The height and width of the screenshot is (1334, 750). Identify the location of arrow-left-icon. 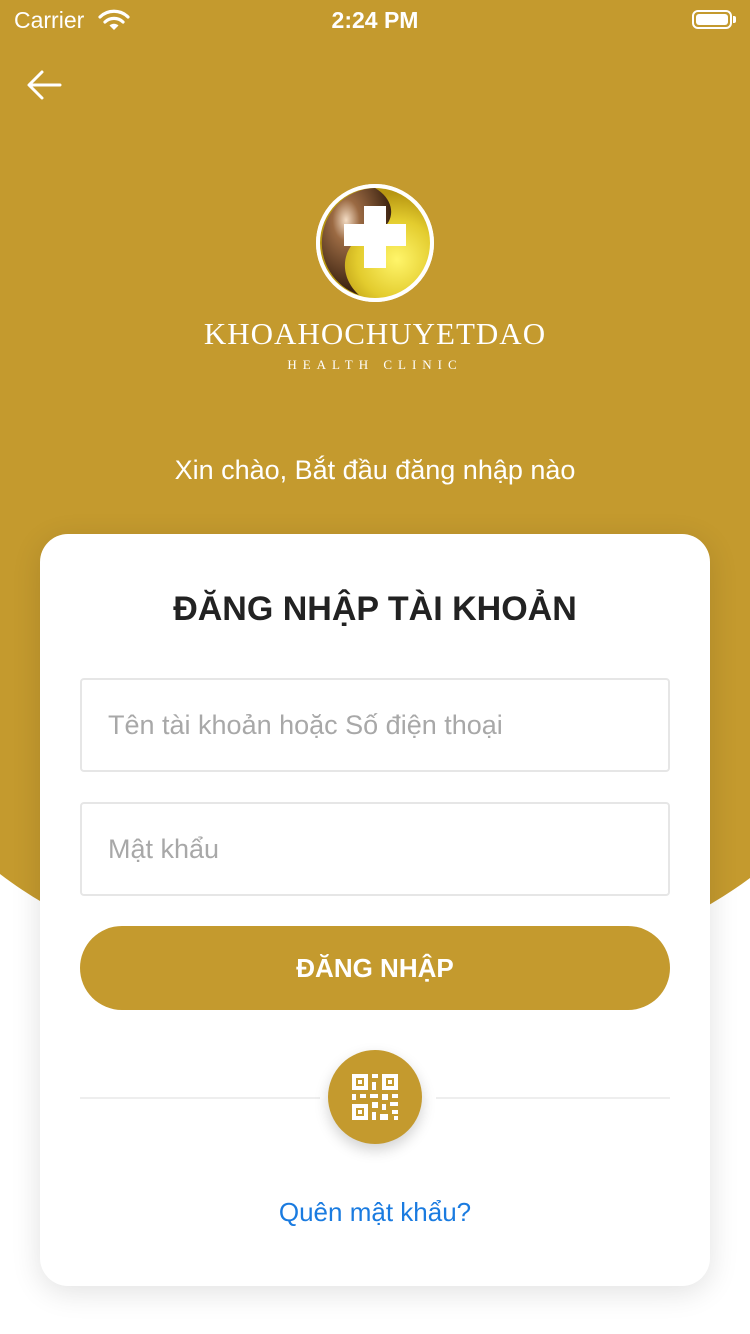
(44, 85).